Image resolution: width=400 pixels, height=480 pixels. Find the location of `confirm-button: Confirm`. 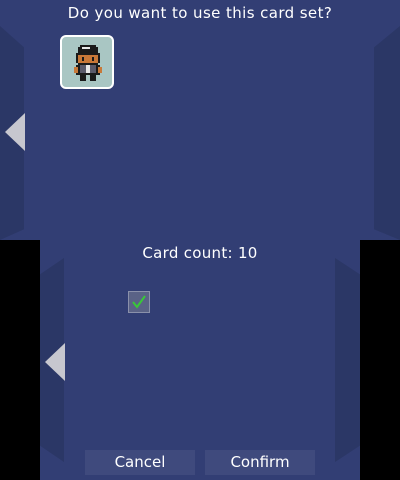

confirm-button: Confirm is located at coordinates (260, 462).